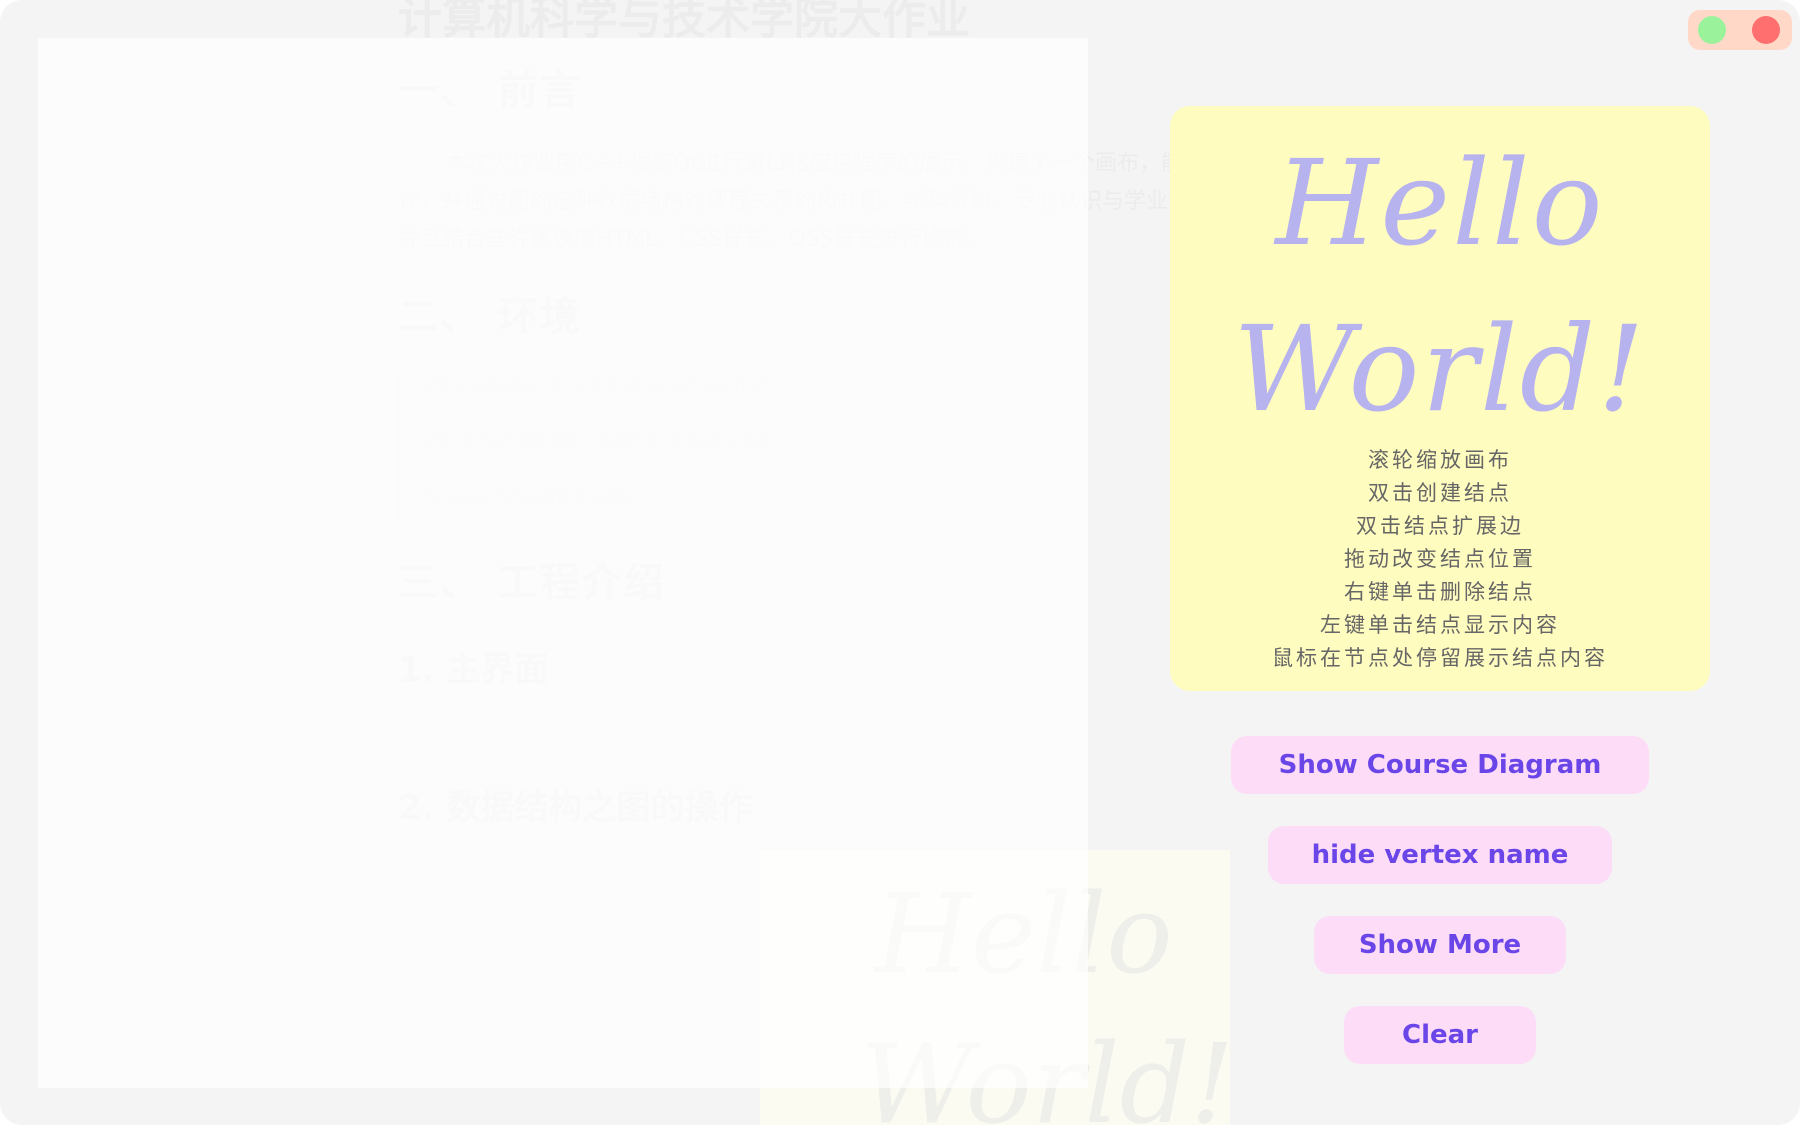  Describe the element at coordinates (1440, 460) in the screenshot. I see `tip-item: 滚轮缩放画布` at that location.